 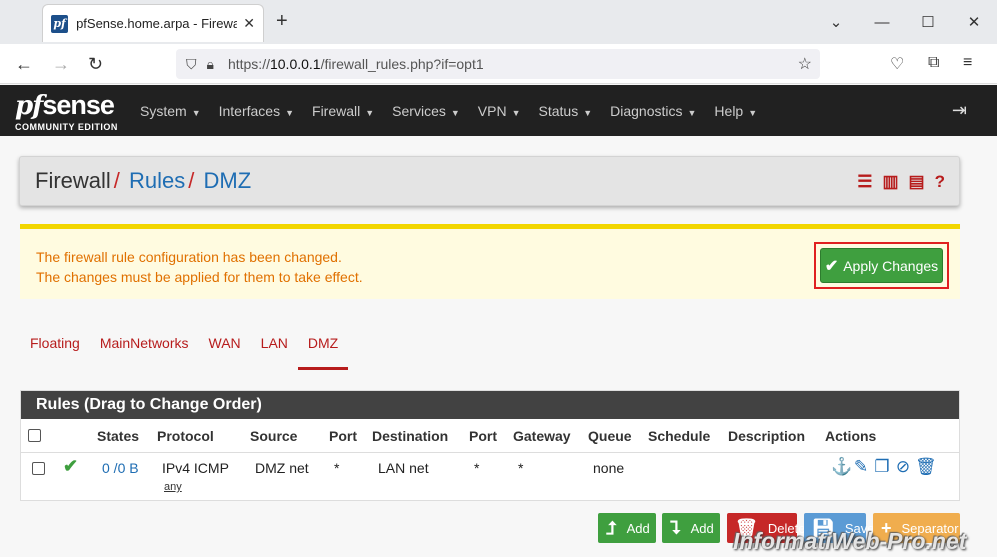 I want to click on row-port: *, so click(x=337, y=468).